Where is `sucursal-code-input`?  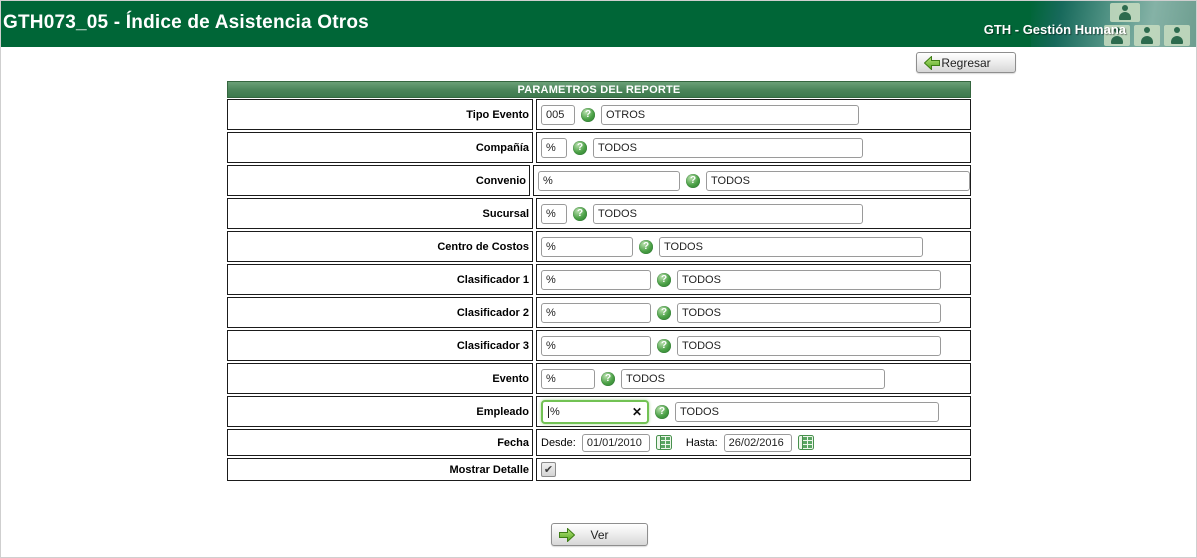
sucursal-code-input is located at coordinates (554, 213).